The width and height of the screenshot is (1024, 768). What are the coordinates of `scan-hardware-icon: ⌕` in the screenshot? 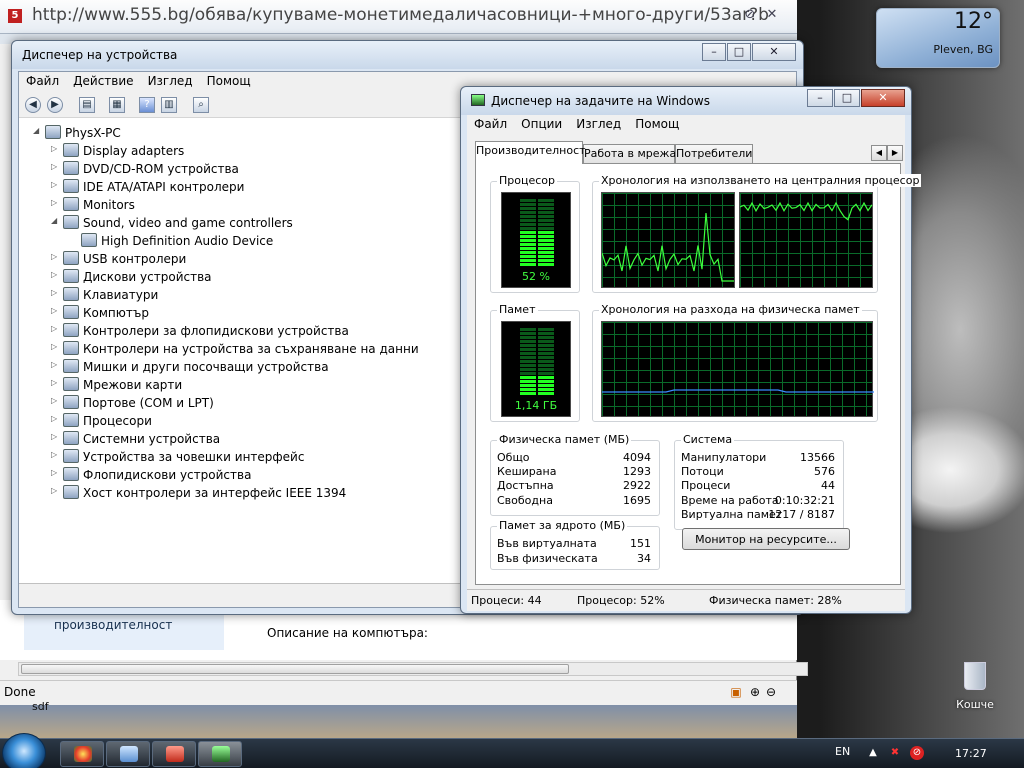 It's located at (201, 105).